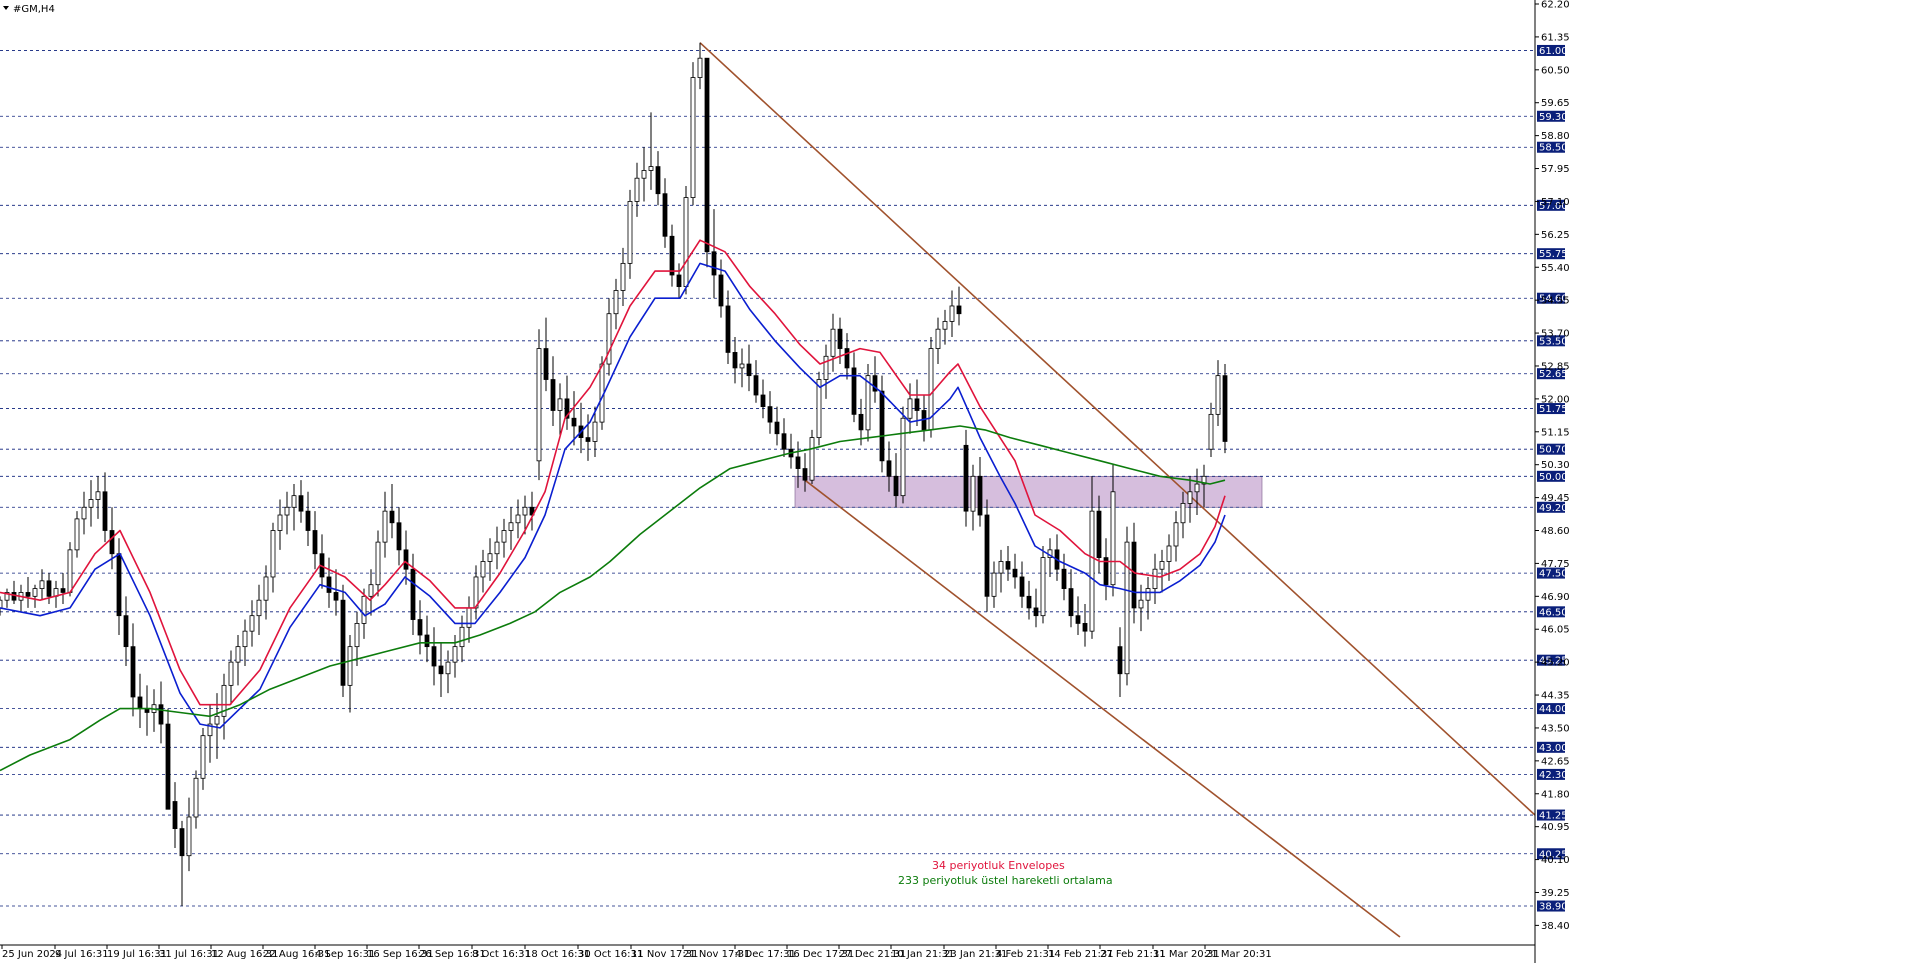 Image resolution: width=1916 pixels, height=963 pixels. Describe the element at coordinates (1553, 574) in the screenshot. I see `level-label: 47.50` at that location.